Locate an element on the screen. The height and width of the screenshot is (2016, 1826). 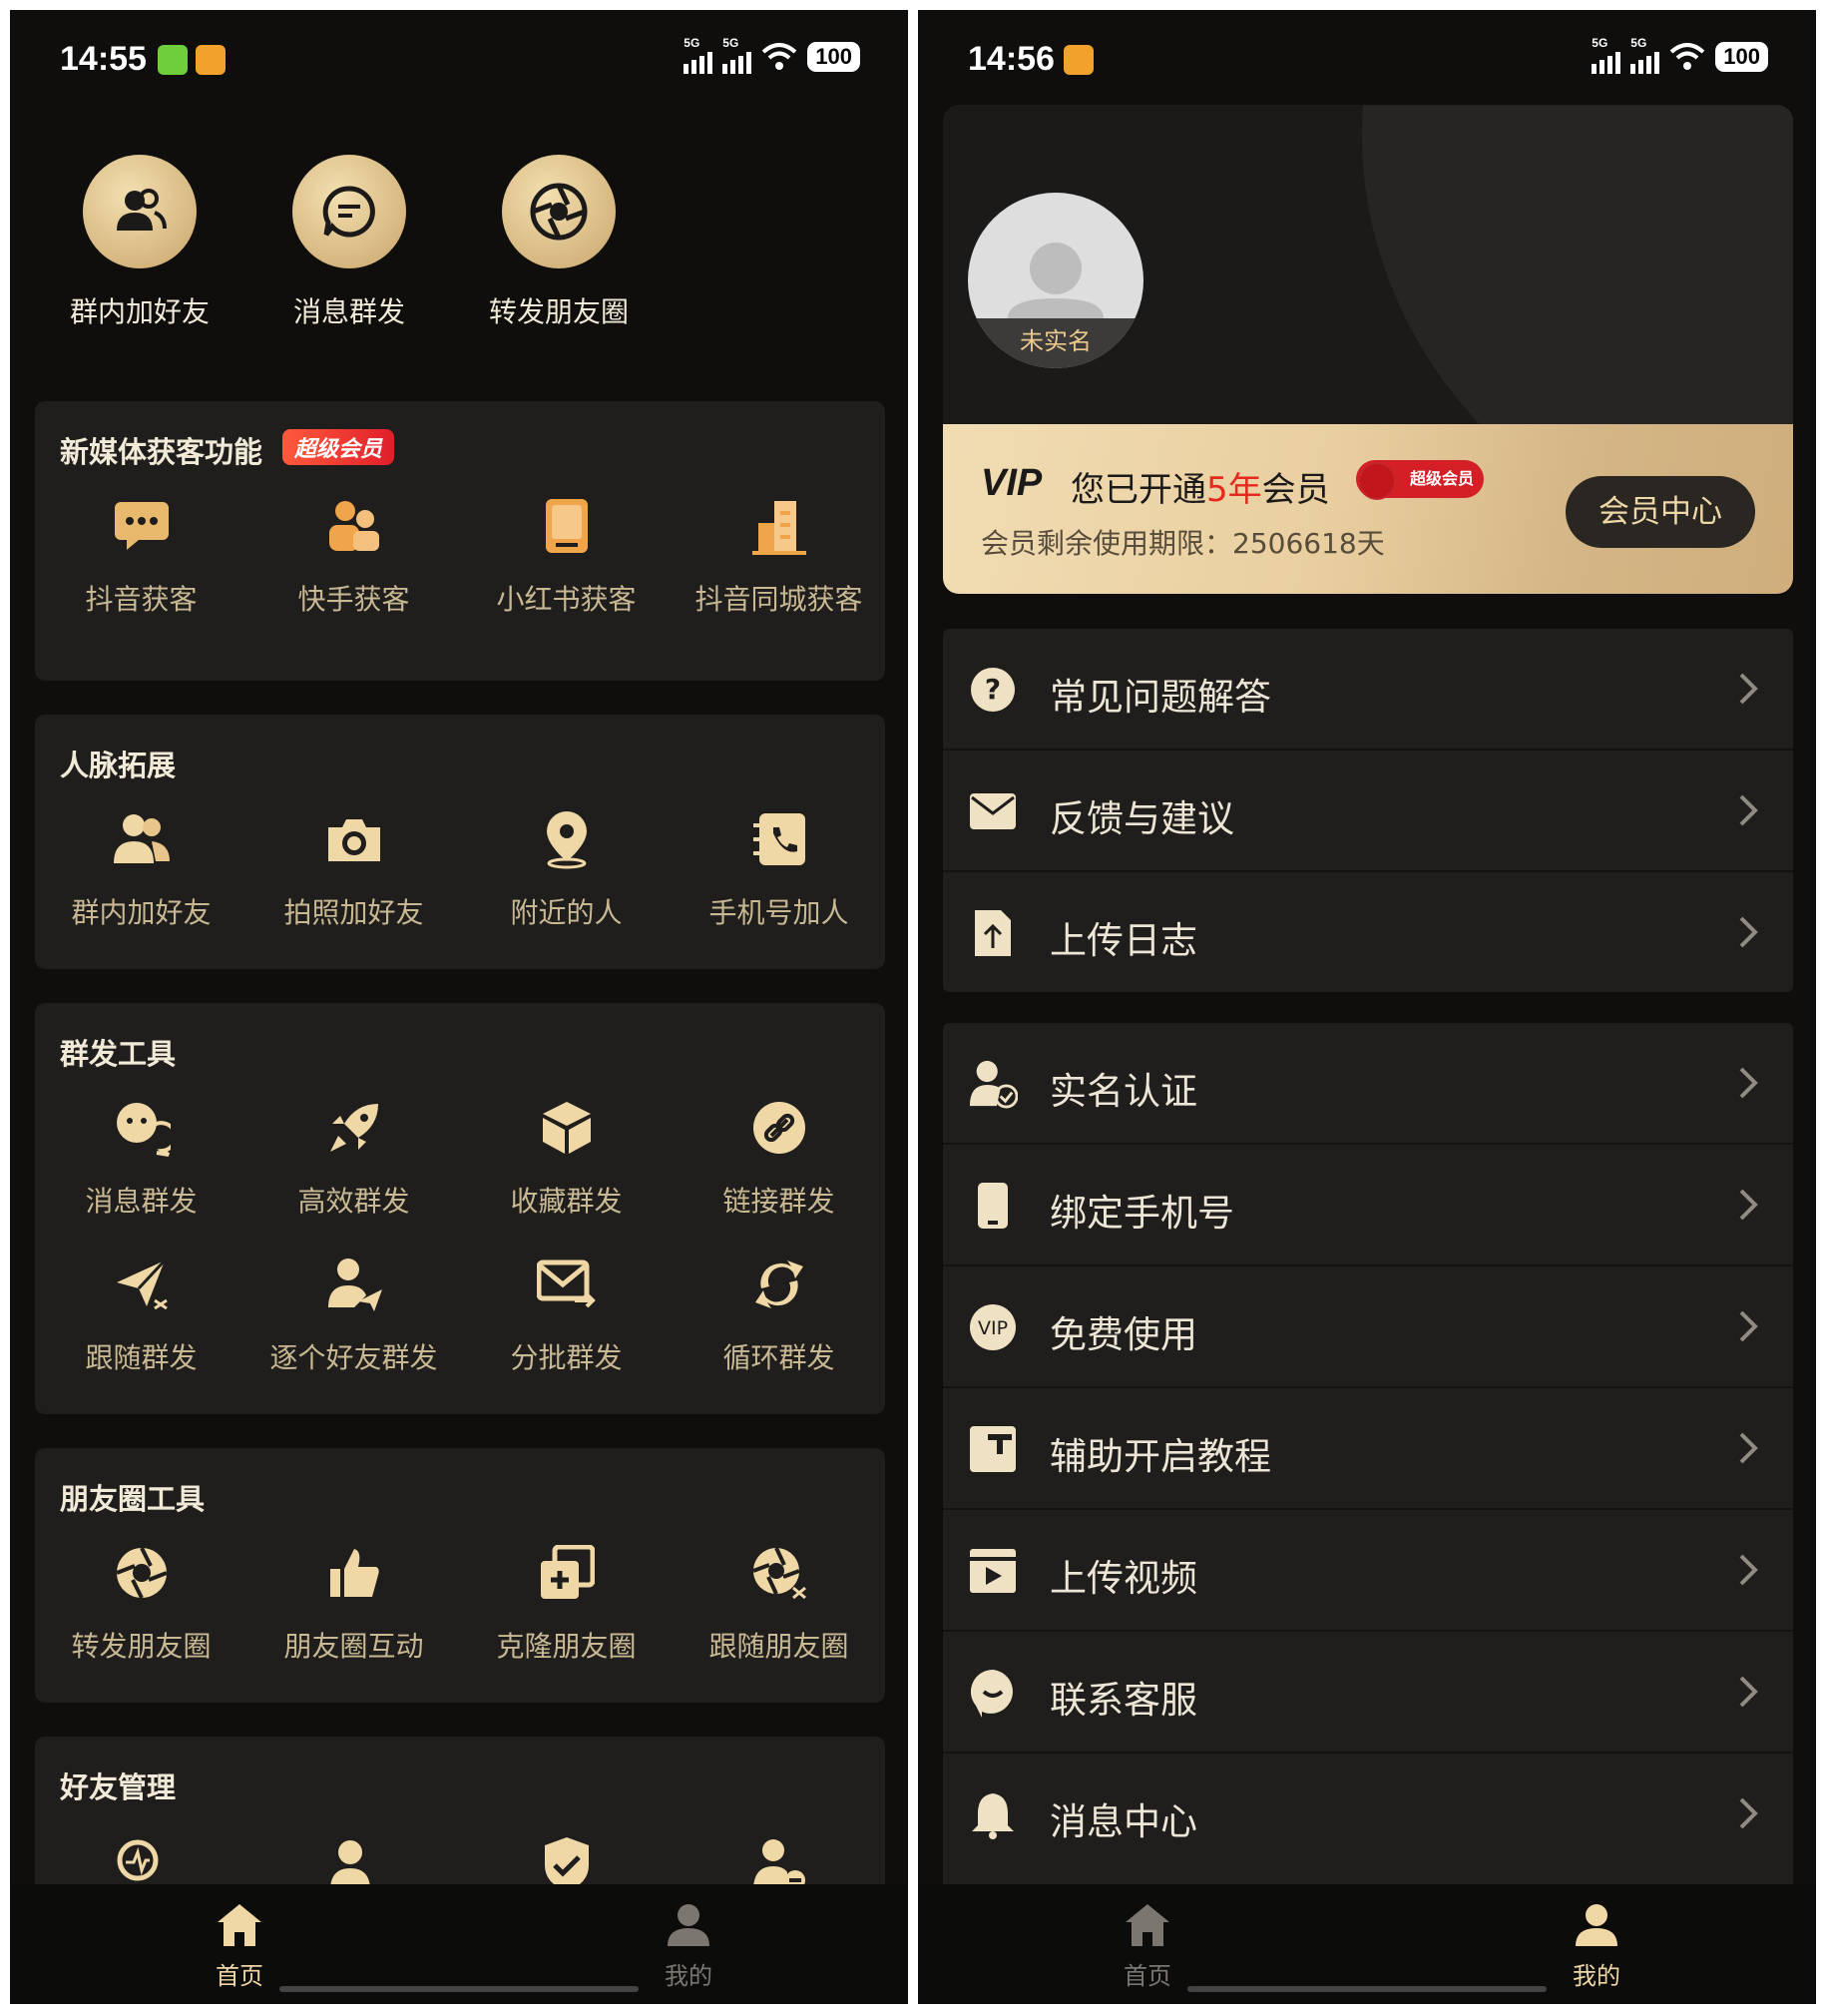
menu-item-message-center: 消息中心 is located at coordinates (1368, 1813).